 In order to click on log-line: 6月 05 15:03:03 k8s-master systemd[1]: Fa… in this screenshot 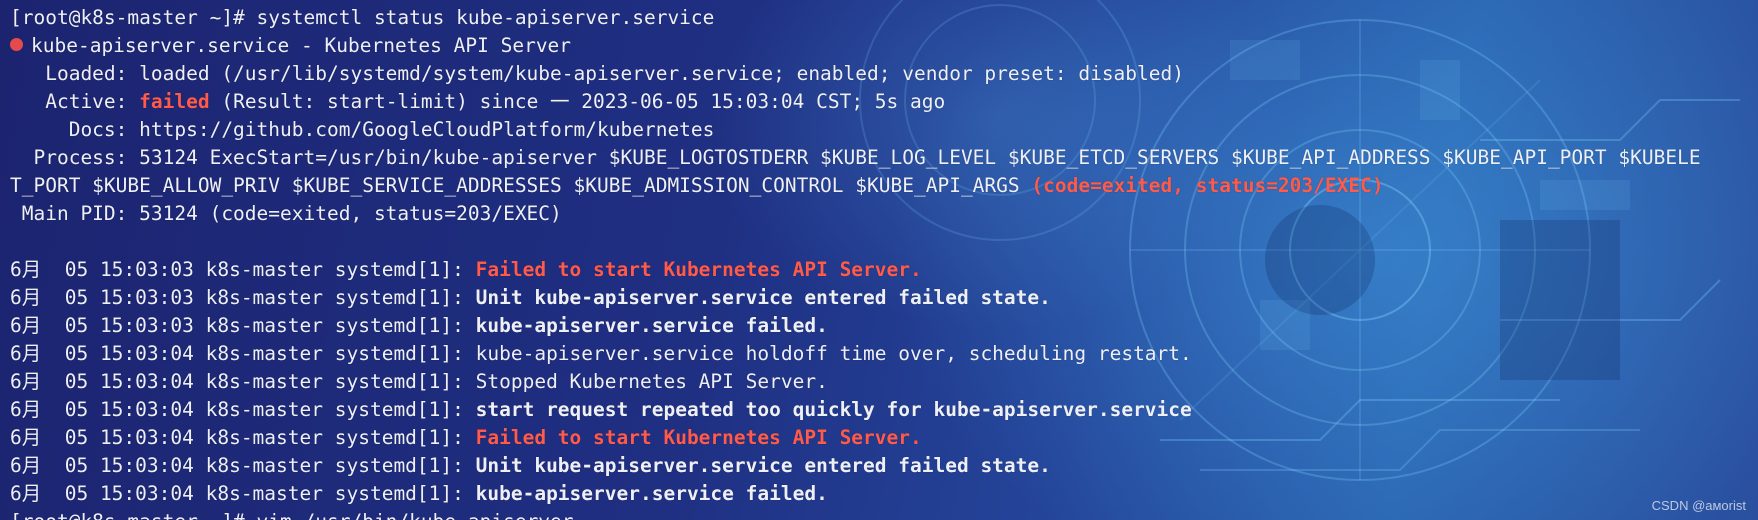, I will do `click(880, 270)`.